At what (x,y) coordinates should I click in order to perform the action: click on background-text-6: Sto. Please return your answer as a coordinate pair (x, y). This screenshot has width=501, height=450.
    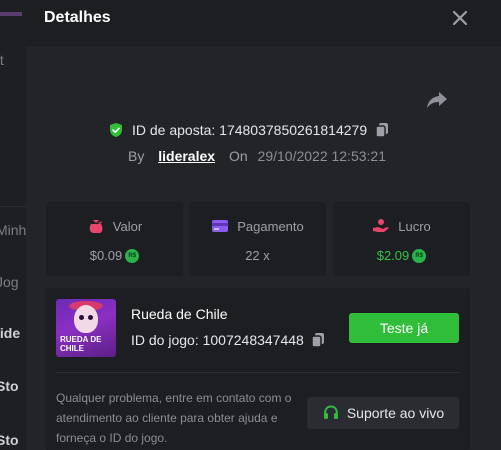
    Looking at the image, I should click on (9, 440).